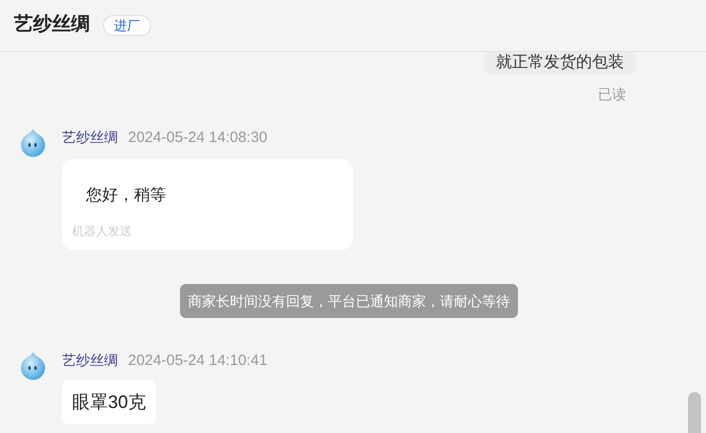  Describe the element at coordinates (109, 402) in the screenshot. I see `message-bubble: 眼罩30克` at that location.